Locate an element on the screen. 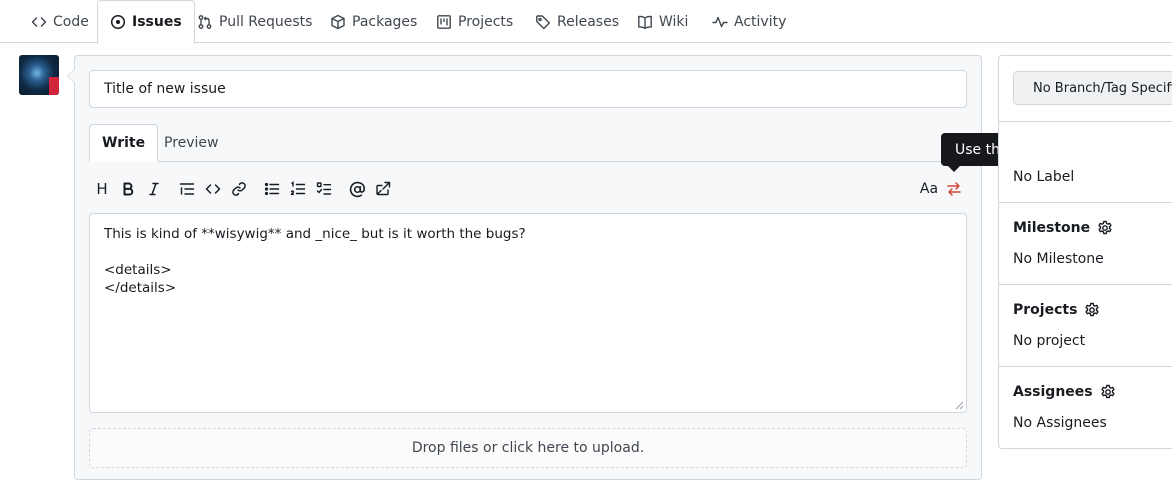 The height and width of the screenshot is (480, 1172). legacy-editor-button is located at coordinates (954, 189).